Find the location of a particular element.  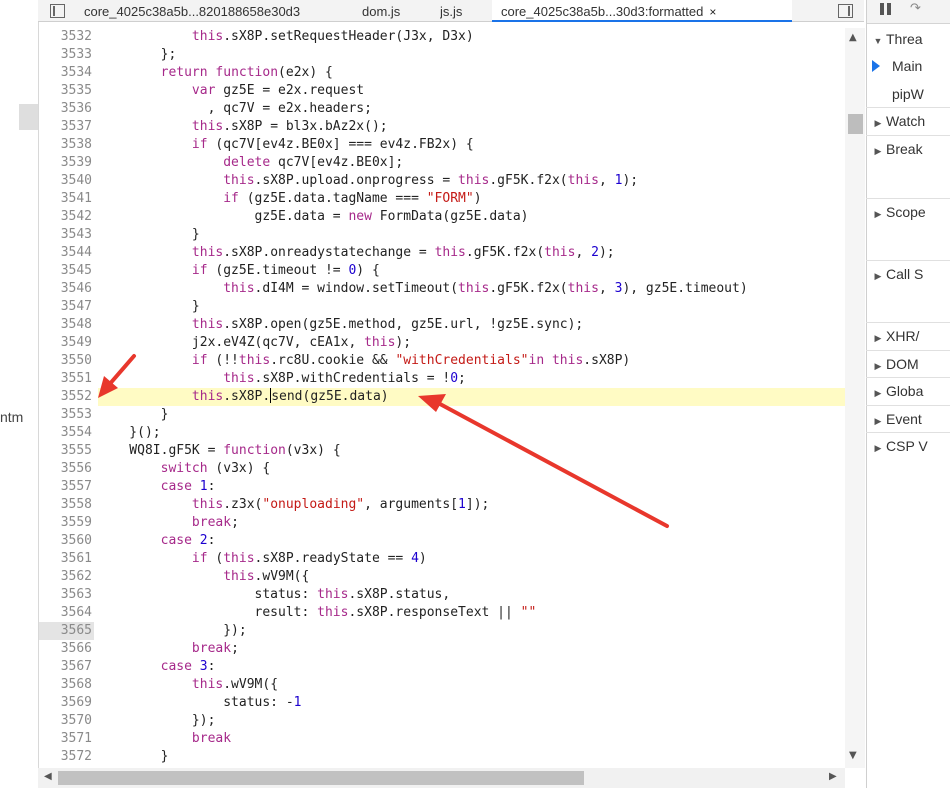

code-line: if (qc7V[ev4z.BE0x] === ev4z.FB2x) { is located at coordinates (471, 145).